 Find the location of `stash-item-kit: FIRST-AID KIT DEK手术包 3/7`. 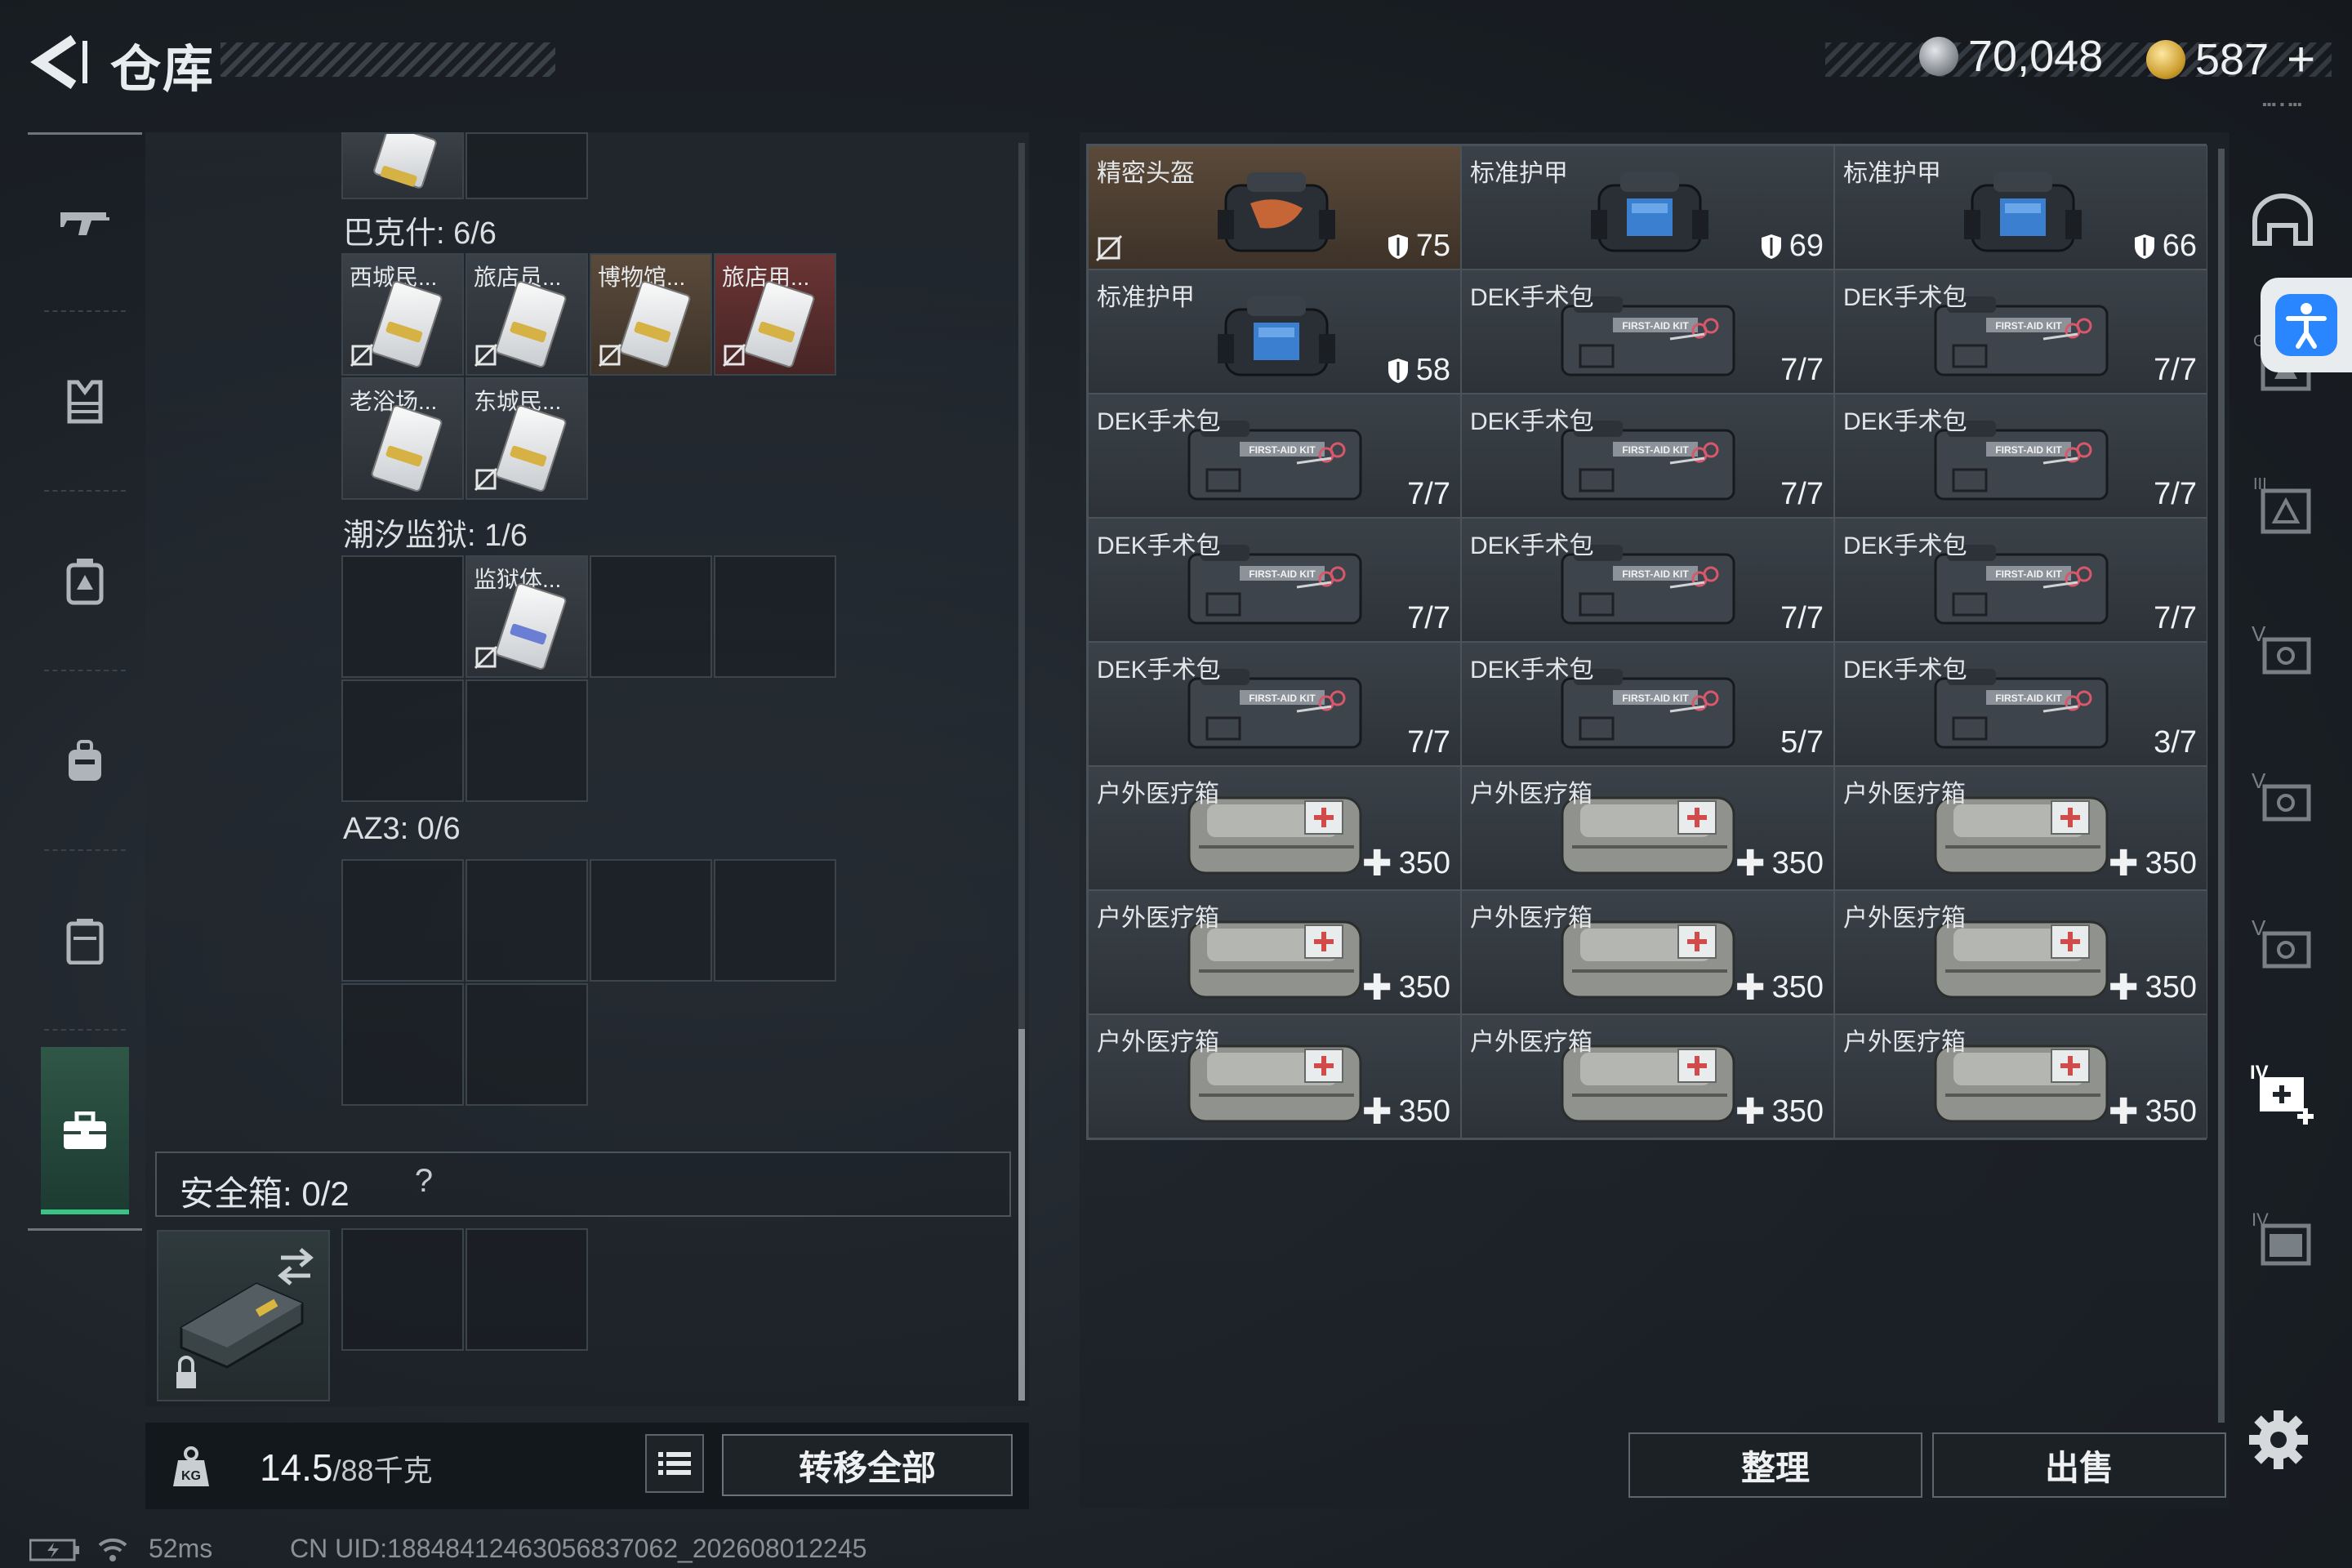

stash-item-kit: FIRST-AID KIT DEK手术包 3/7 is located at coordinates (2020, 704).